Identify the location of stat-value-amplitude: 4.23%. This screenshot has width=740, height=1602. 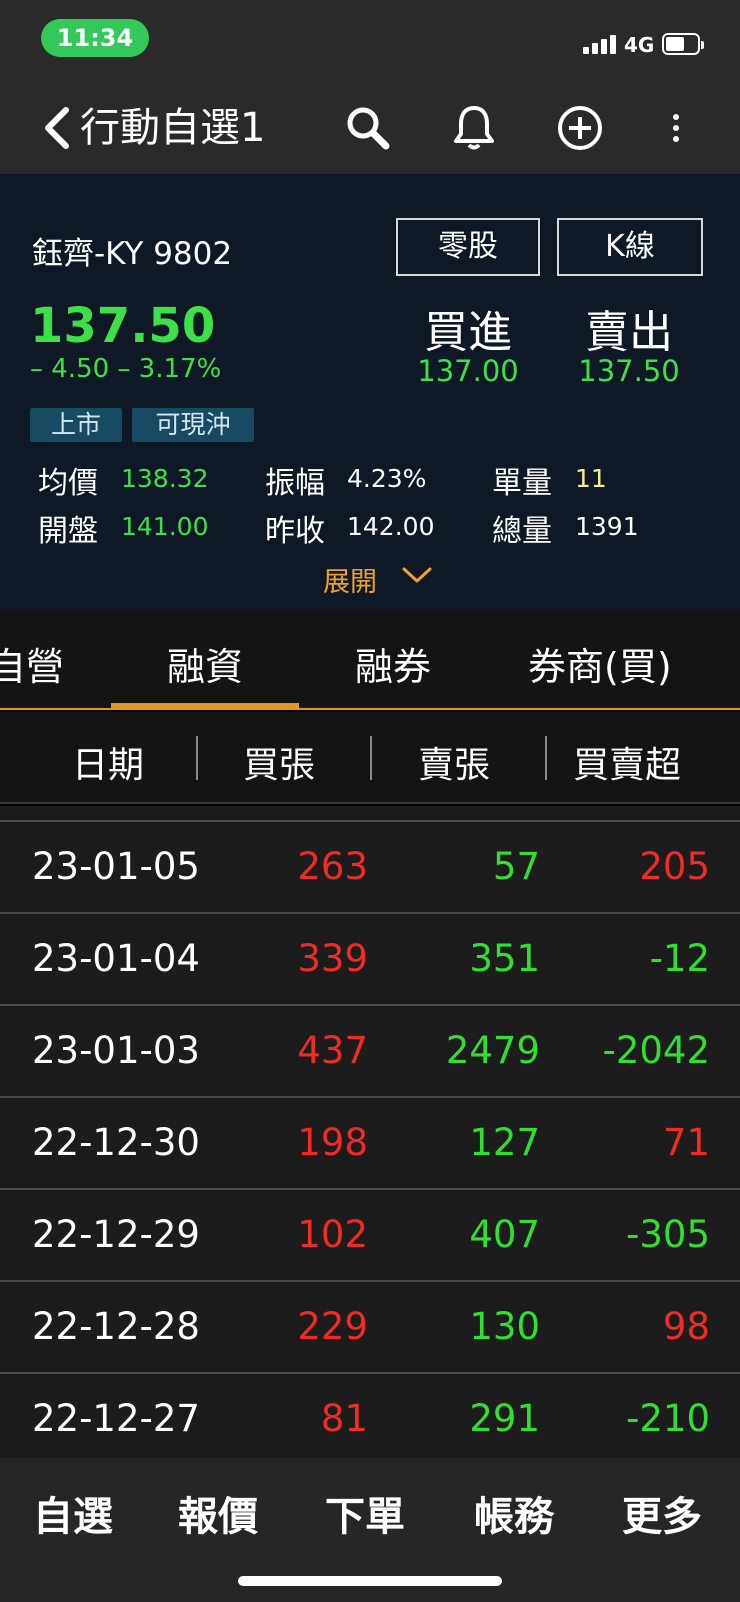
(387, 478).